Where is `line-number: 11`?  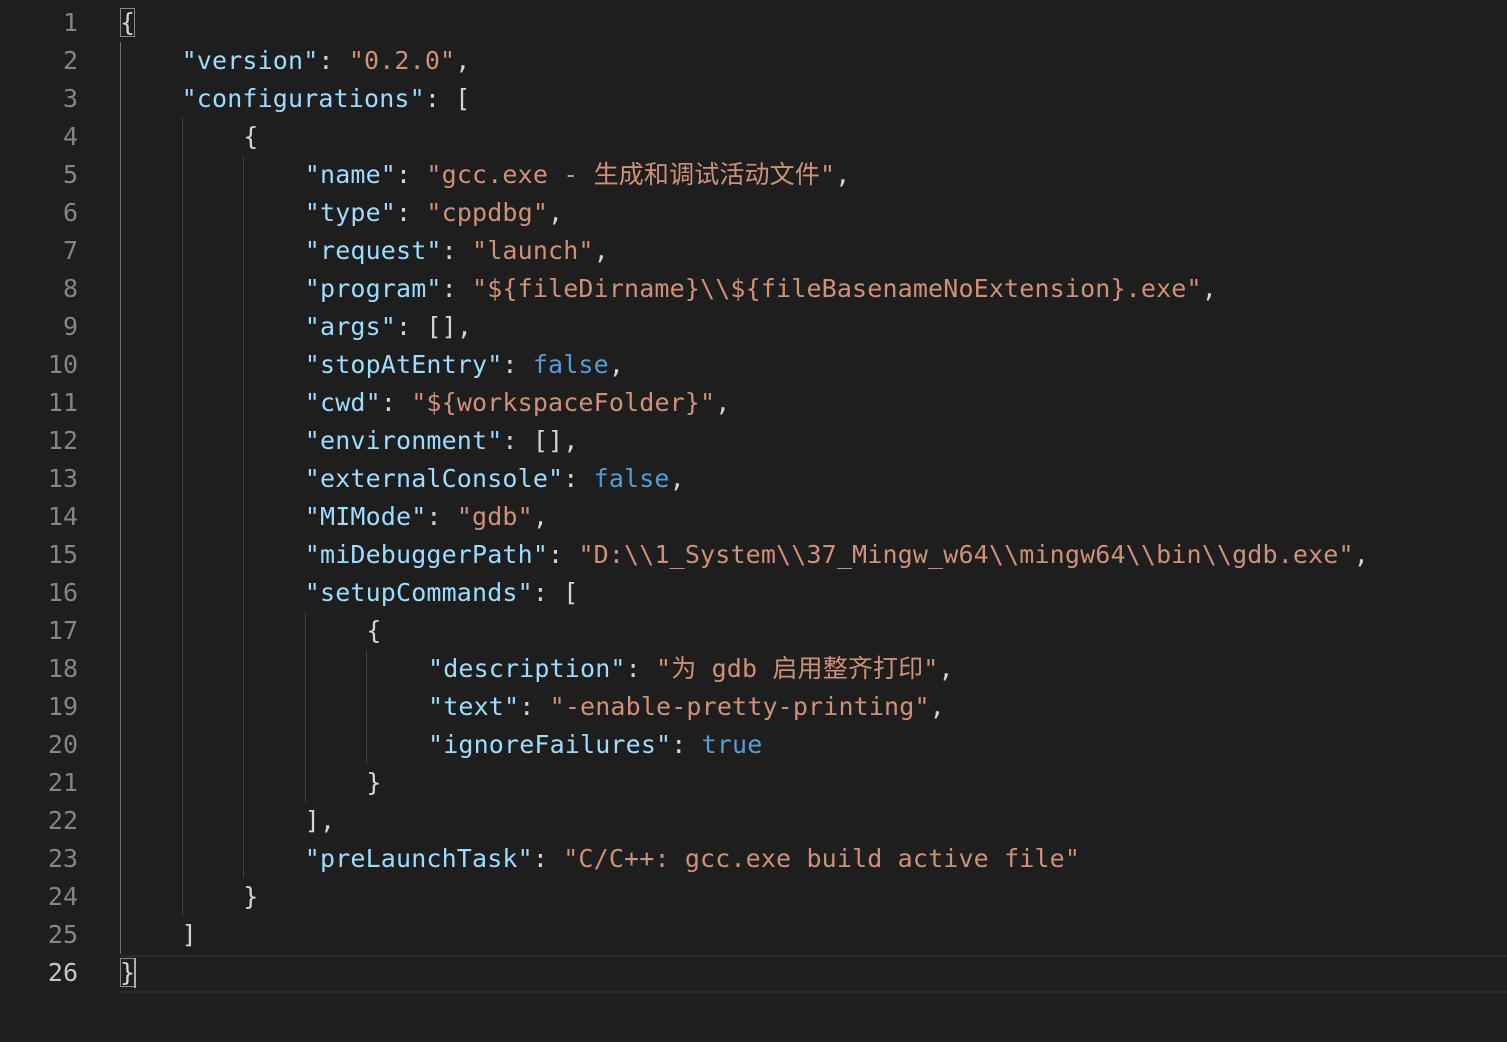 line-number: 11 is located at coordinates (62, 402).